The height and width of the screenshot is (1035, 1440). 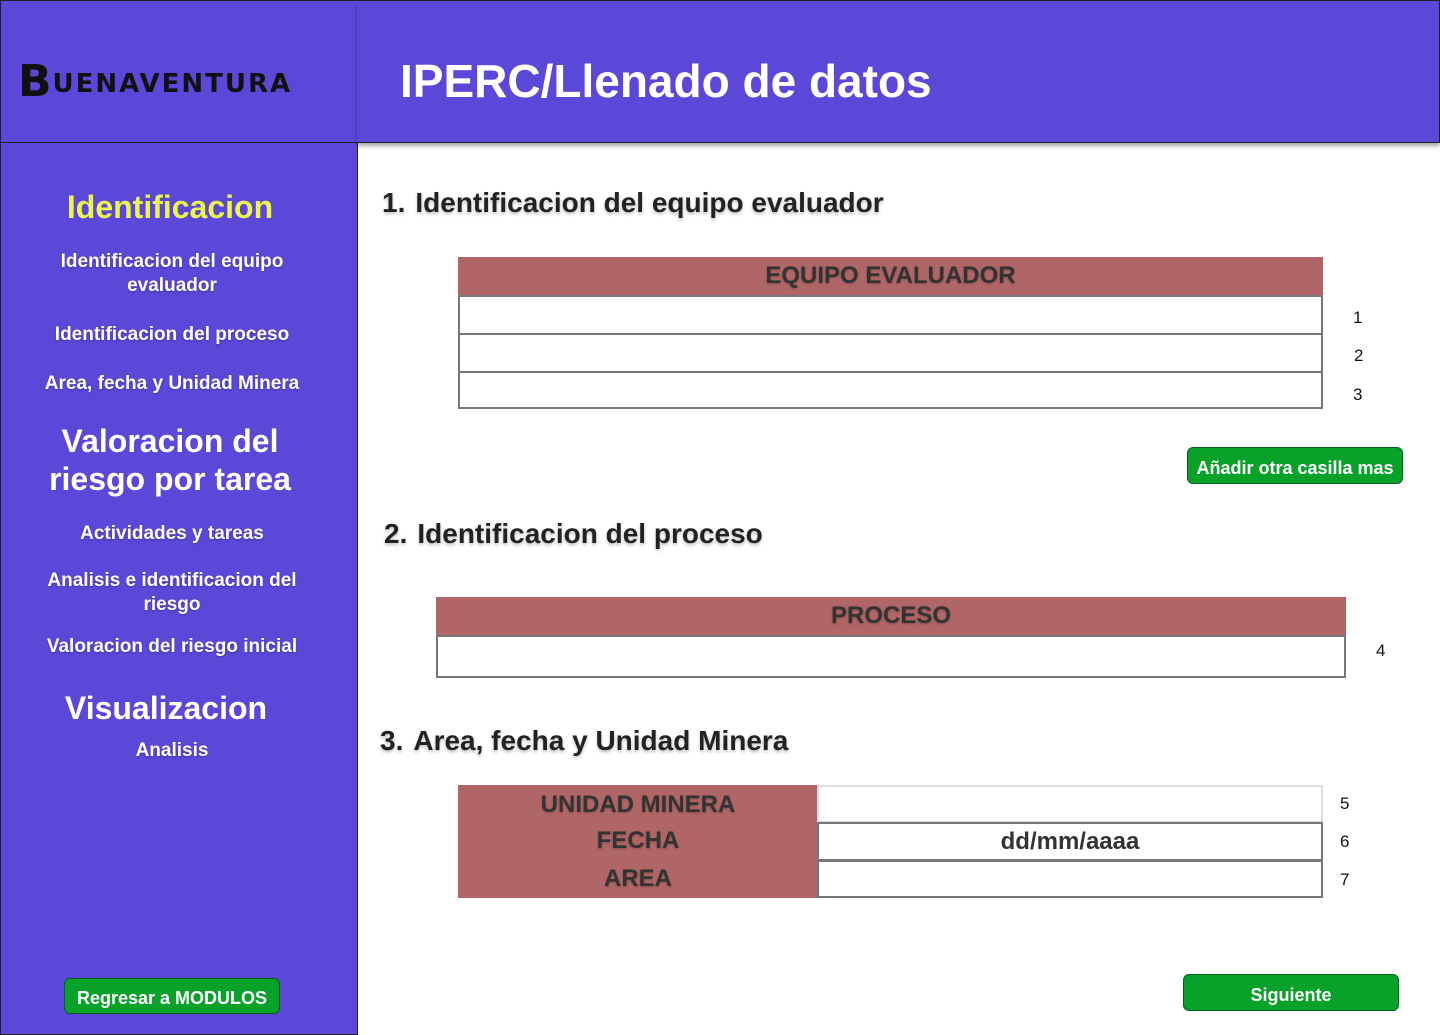 What do you see at coordinates (1070, 841) in the screenshot?
I see `fecha-input: dd/mm/aaaa` at bounding box center [1070, 841].